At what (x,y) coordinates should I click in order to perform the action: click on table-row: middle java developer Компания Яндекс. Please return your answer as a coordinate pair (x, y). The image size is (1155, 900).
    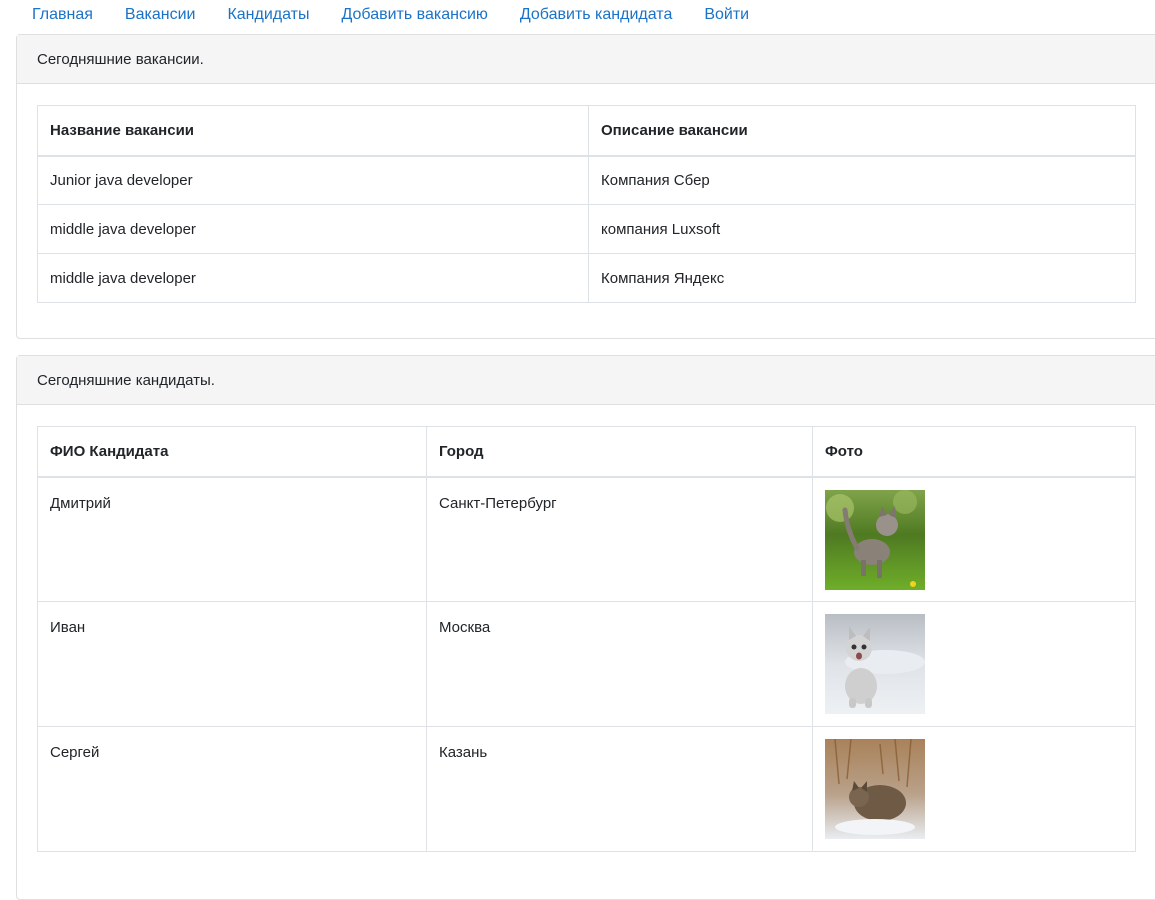
    Looking at the image, I should click on (586, 278).